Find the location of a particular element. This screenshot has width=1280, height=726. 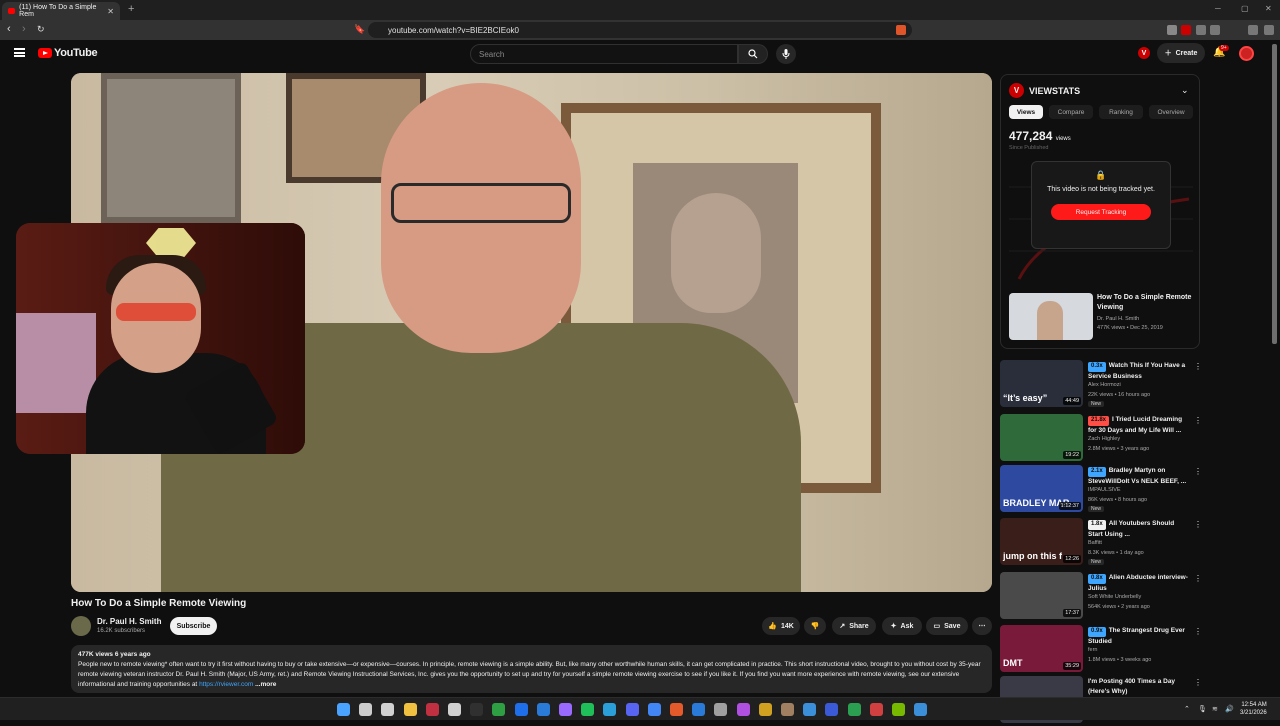

recommendation-title: I'm Posting 400 Times a Day (Here's Why) is located at coordinates (1138, 686).